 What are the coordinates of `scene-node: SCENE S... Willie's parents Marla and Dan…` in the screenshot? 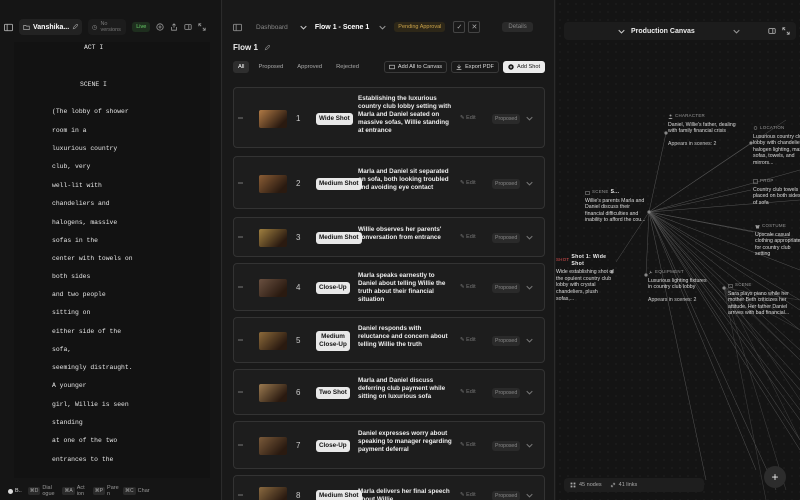 It's located at (616, 206).